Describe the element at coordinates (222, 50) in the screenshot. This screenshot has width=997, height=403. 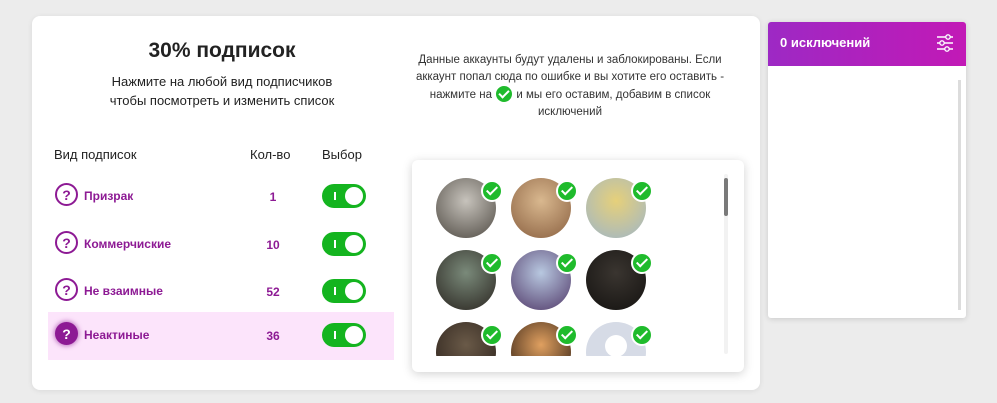
I see `page-title: 30% подписок` at that location.